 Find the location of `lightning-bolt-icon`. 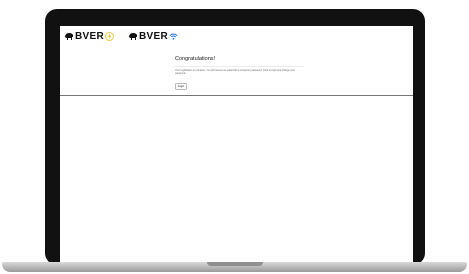

lightning-bolt-icon is located at coordinates (109, 36).